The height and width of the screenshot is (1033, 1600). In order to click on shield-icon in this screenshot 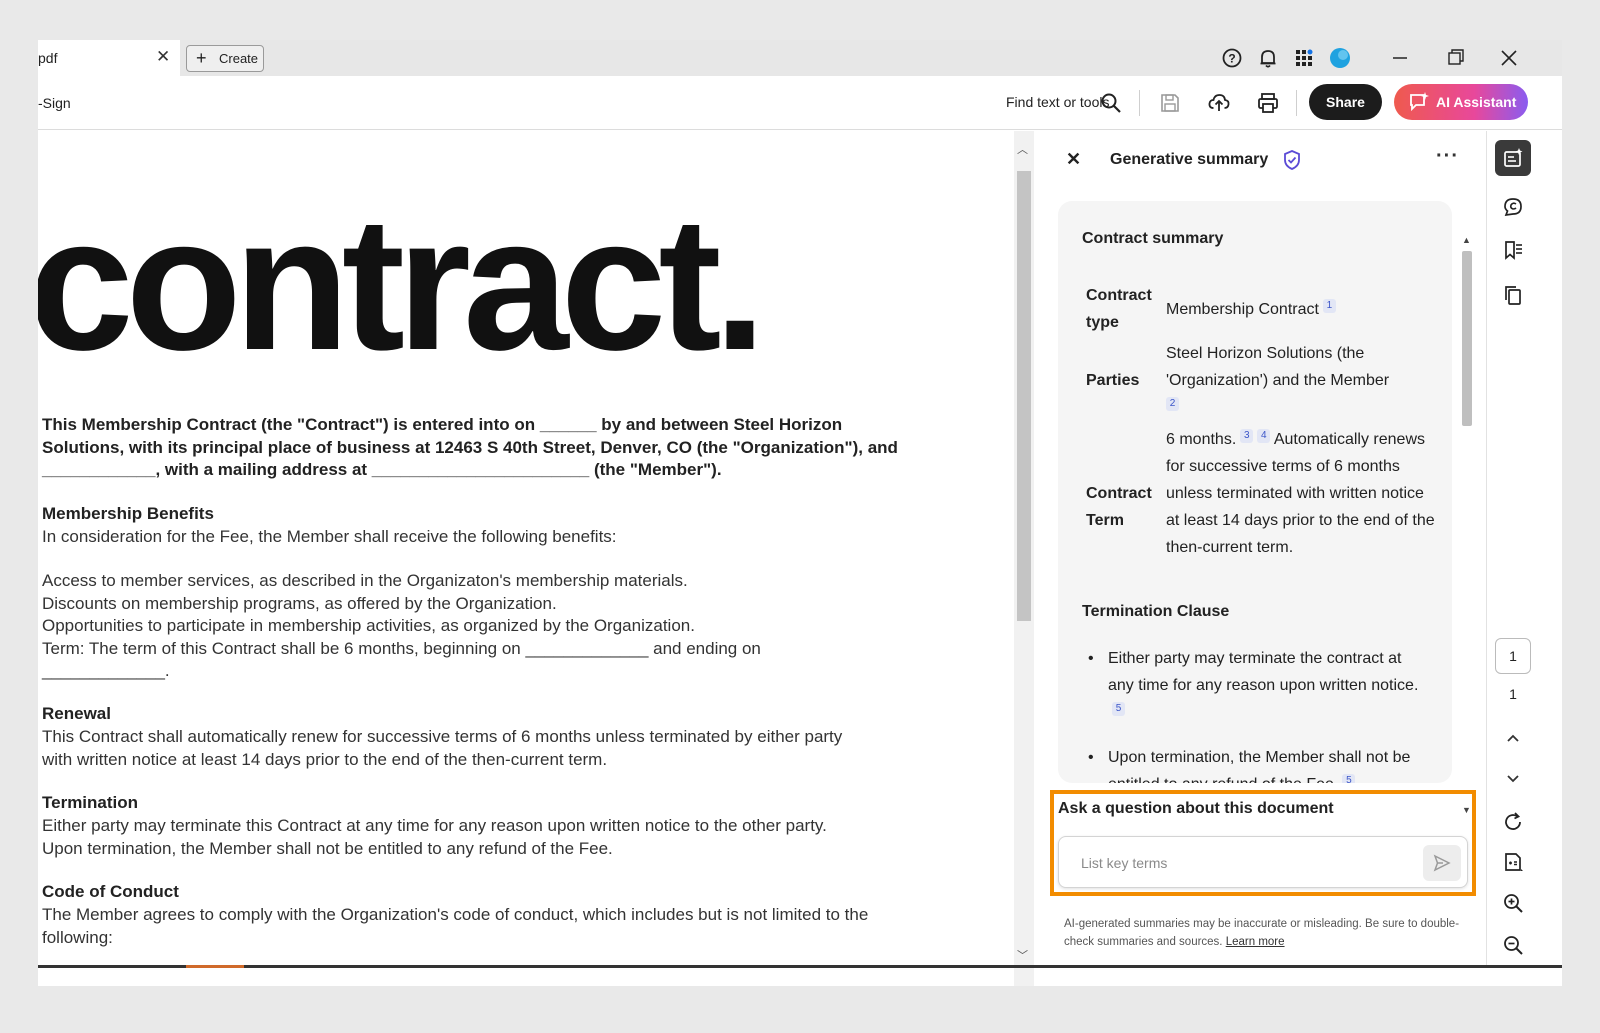, I will do `click(1292, 160)`.